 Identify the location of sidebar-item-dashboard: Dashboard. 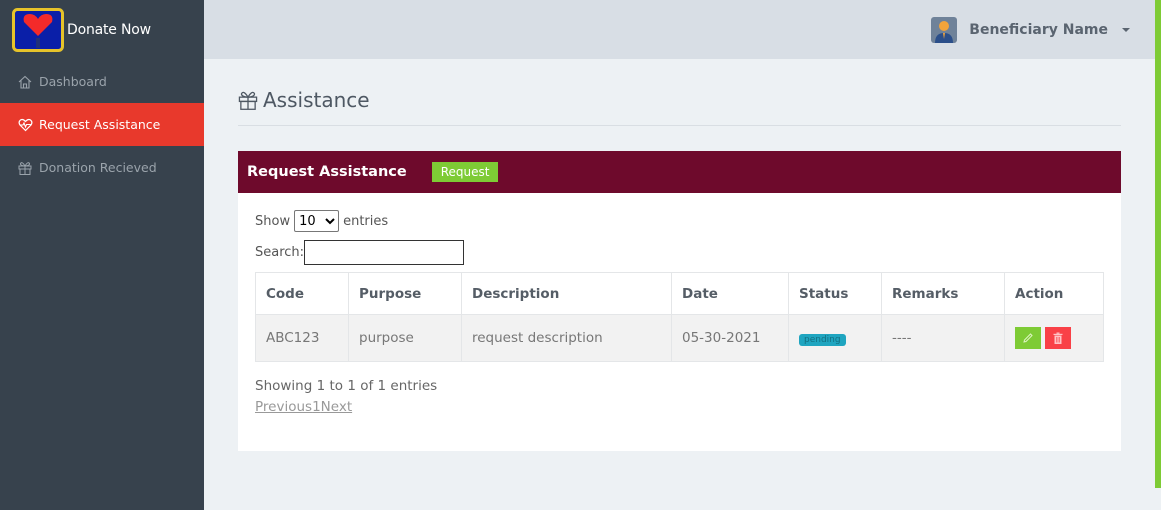
(102, 81).